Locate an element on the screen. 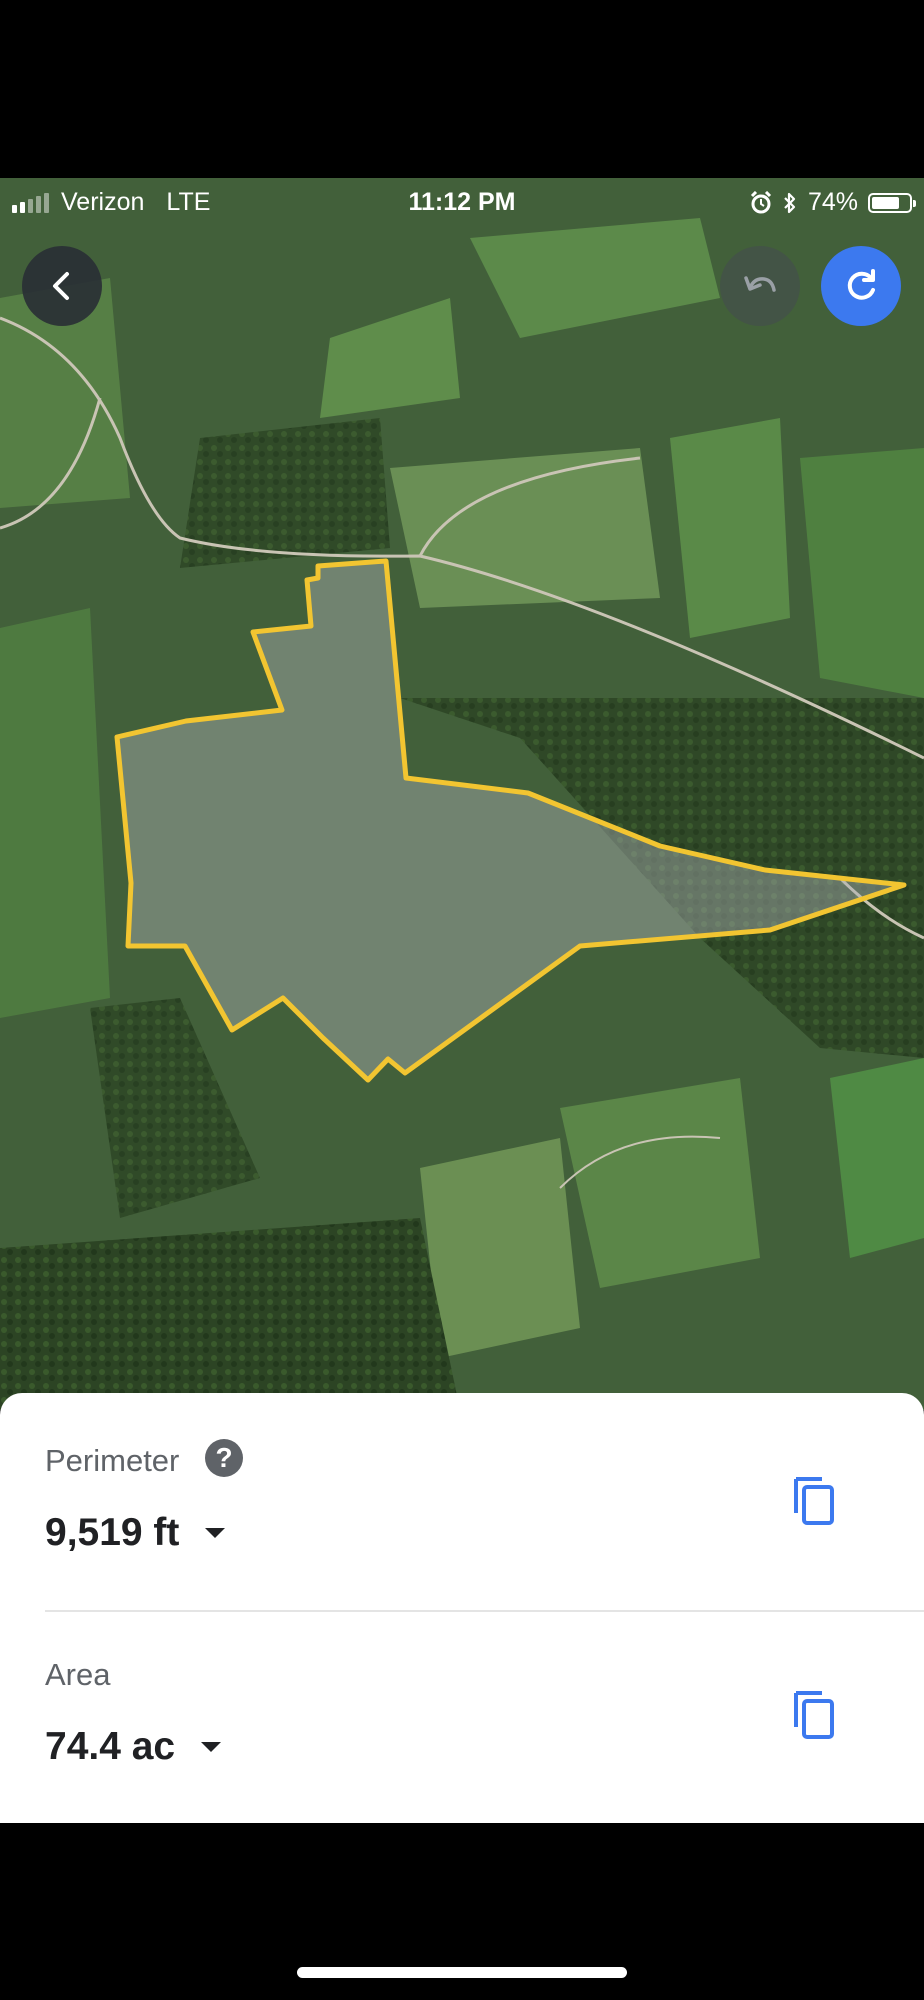 Image resolution: width=924 pixels, height=2000 pixels. area-unit-dropdown: 74.4 ac is located at coordinates (133, 1747).